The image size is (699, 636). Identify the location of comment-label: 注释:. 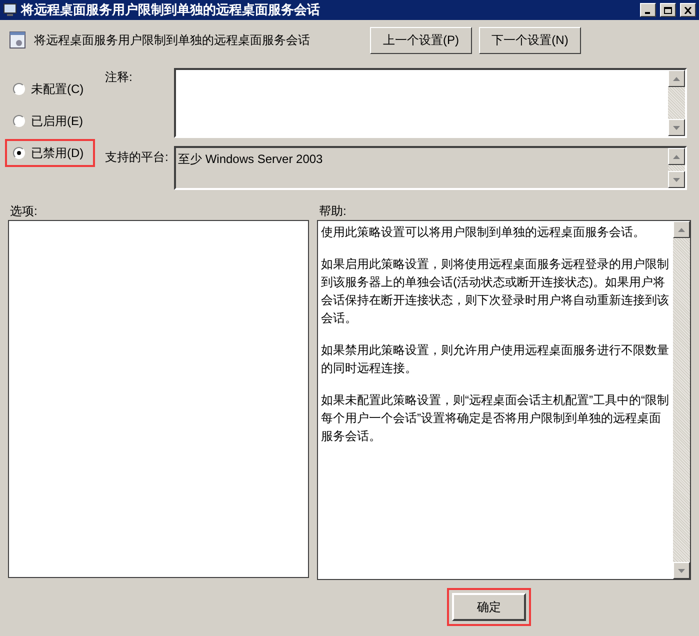
(119, 77).